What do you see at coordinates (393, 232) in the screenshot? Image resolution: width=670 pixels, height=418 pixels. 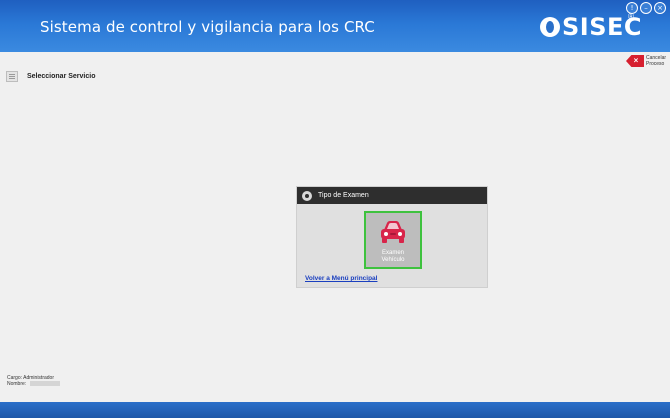 I see `car-icon` at bounding box center [393, 232].